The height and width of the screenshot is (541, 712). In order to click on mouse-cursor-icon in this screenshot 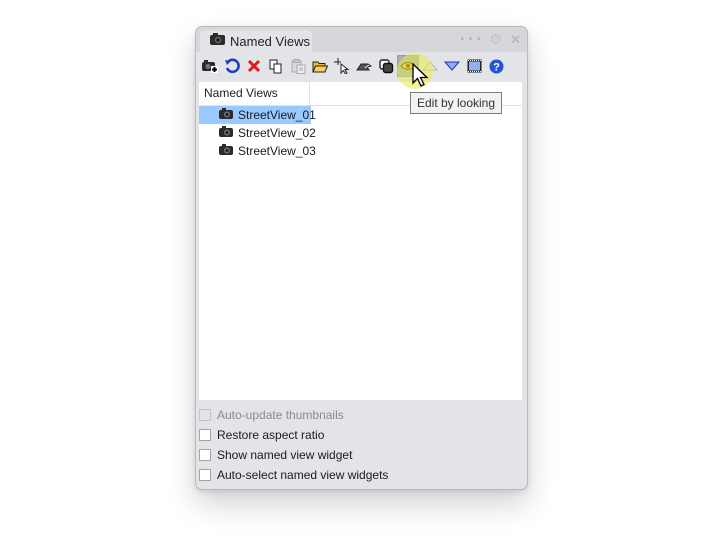, I will do `click(420, 75)`.